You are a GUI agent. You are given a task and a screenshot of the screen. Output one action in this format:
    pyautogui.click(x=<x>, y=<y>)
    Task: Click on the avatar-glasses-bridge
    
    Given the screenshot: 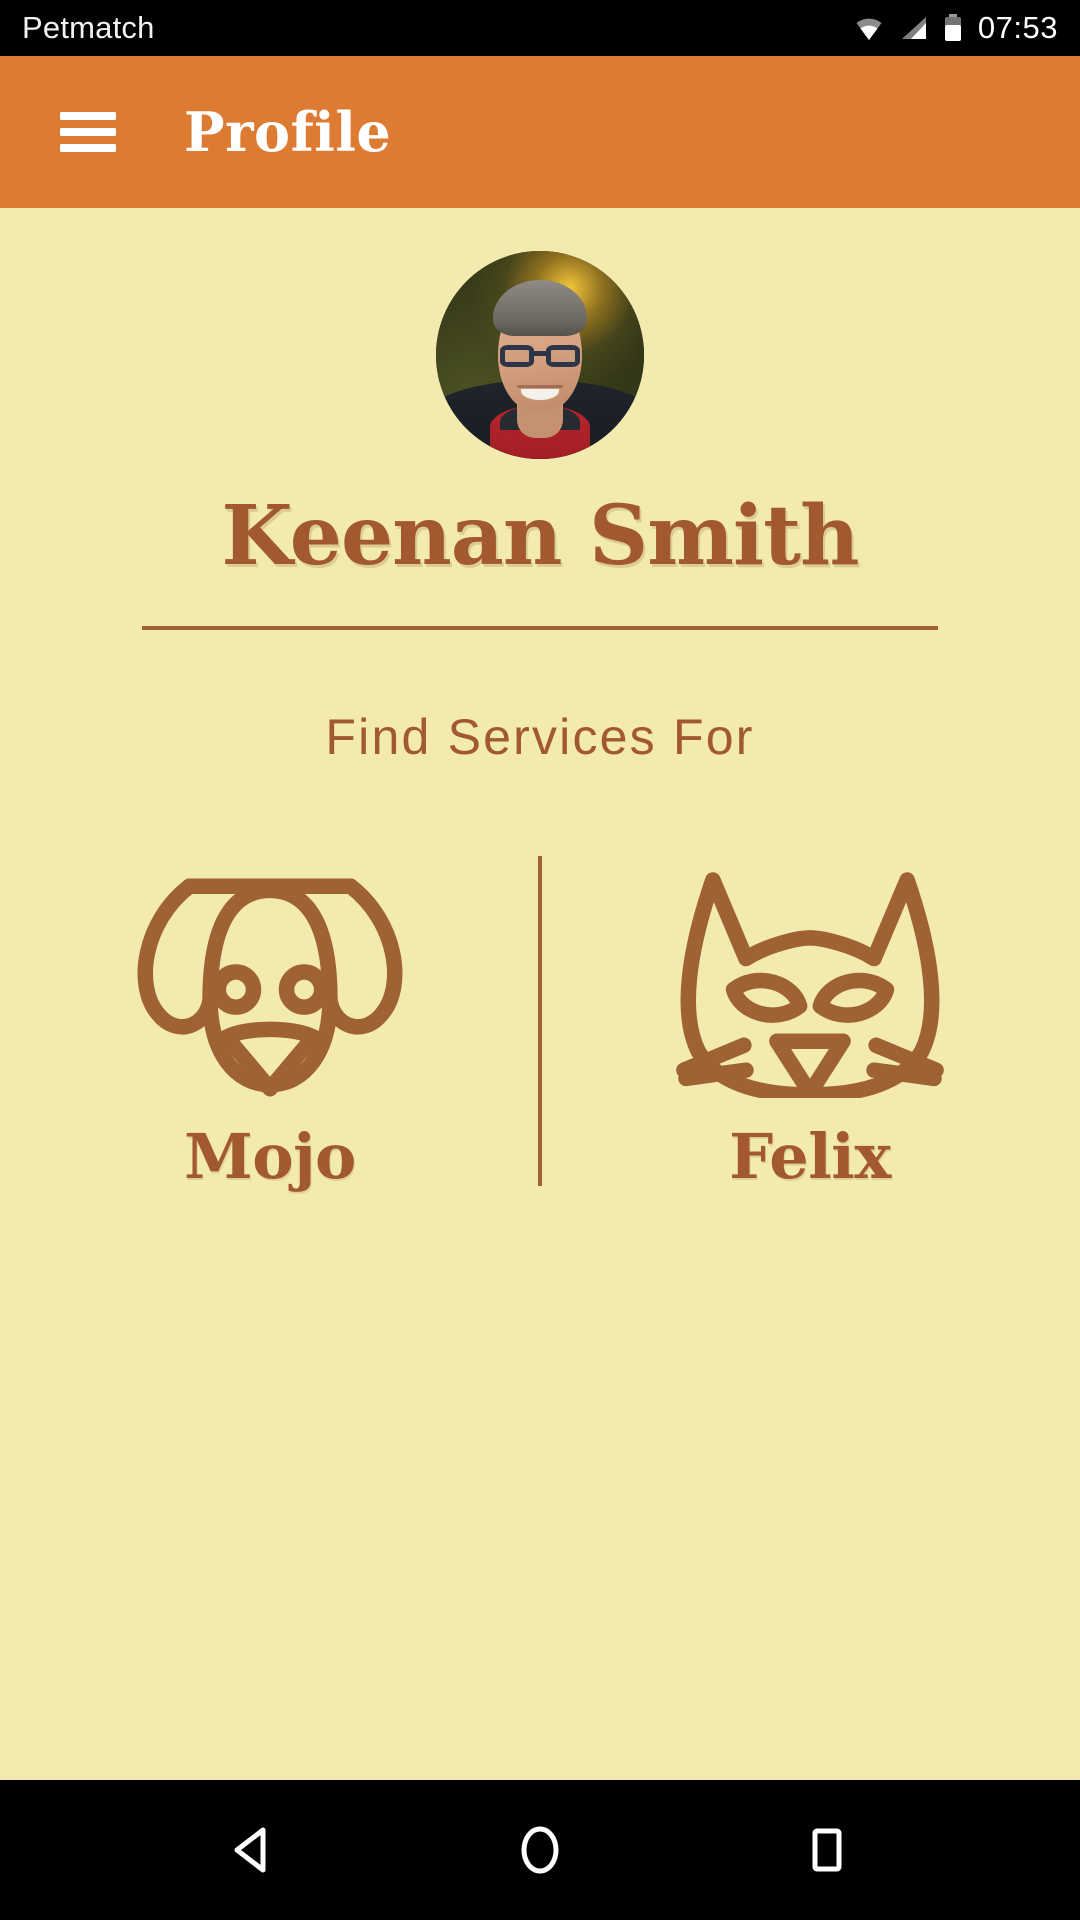 What is the action you would take?
    pyautogui.click(x=540, y=353)
    